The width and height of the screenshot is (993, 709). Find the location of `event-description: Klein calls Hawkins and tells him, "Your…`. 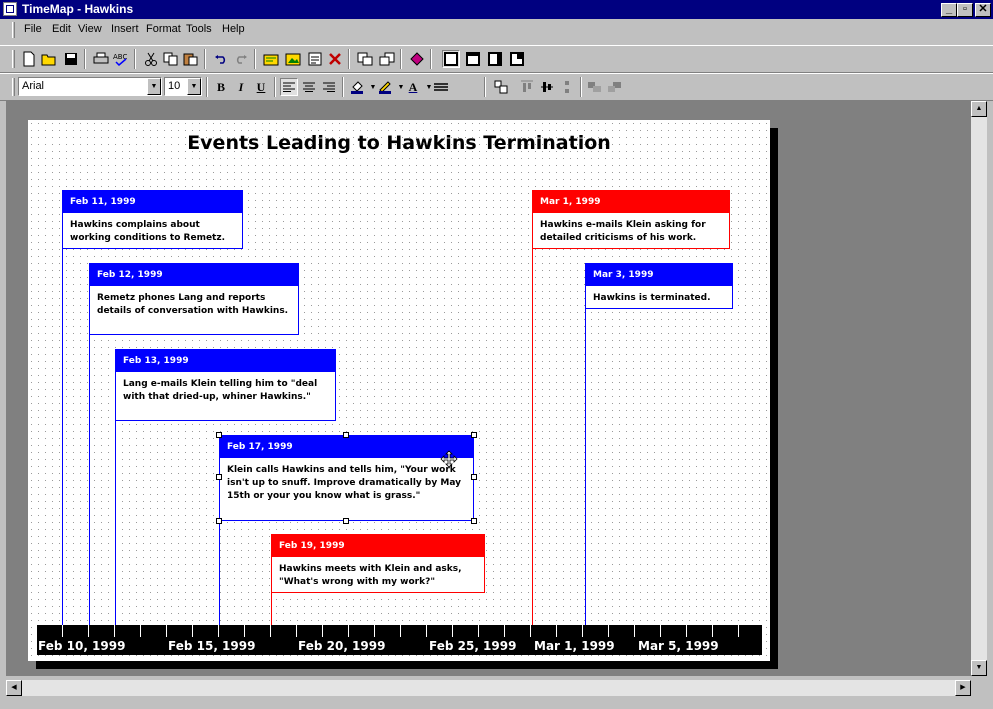

event-description: Klein calls Hawkins and tells him, "Your… is located at coordinates (344, 483).